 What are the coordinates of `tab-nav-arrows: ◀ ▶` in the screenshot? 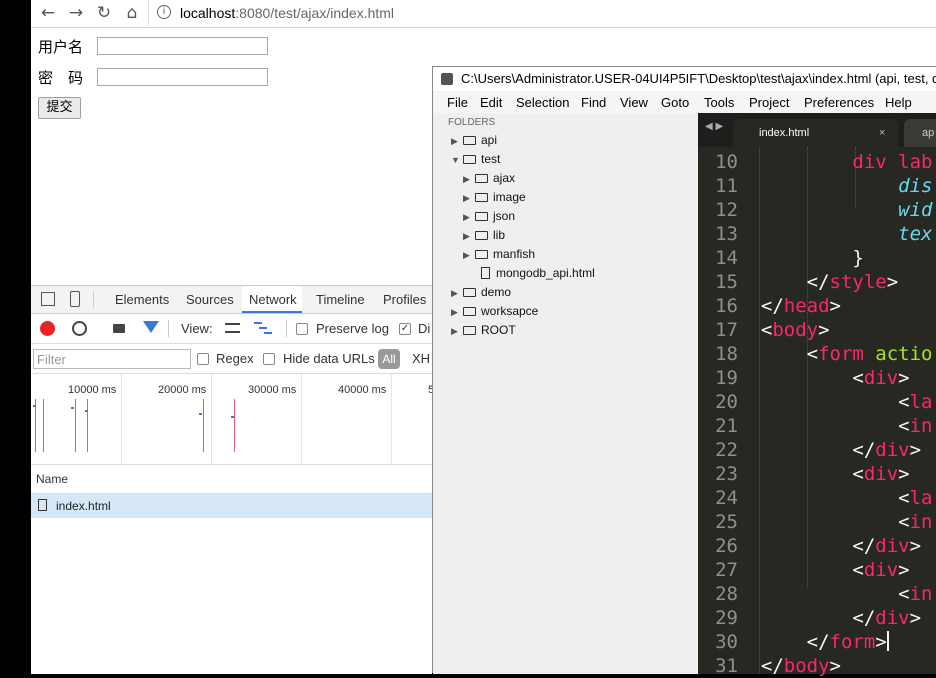 It's located at (714, 126).